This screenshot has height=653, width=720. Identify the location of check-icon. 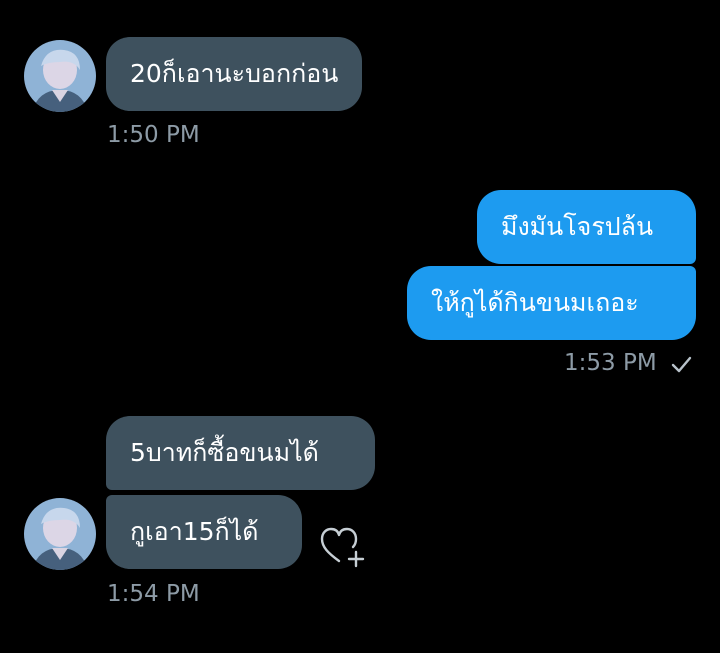
(681, 364).